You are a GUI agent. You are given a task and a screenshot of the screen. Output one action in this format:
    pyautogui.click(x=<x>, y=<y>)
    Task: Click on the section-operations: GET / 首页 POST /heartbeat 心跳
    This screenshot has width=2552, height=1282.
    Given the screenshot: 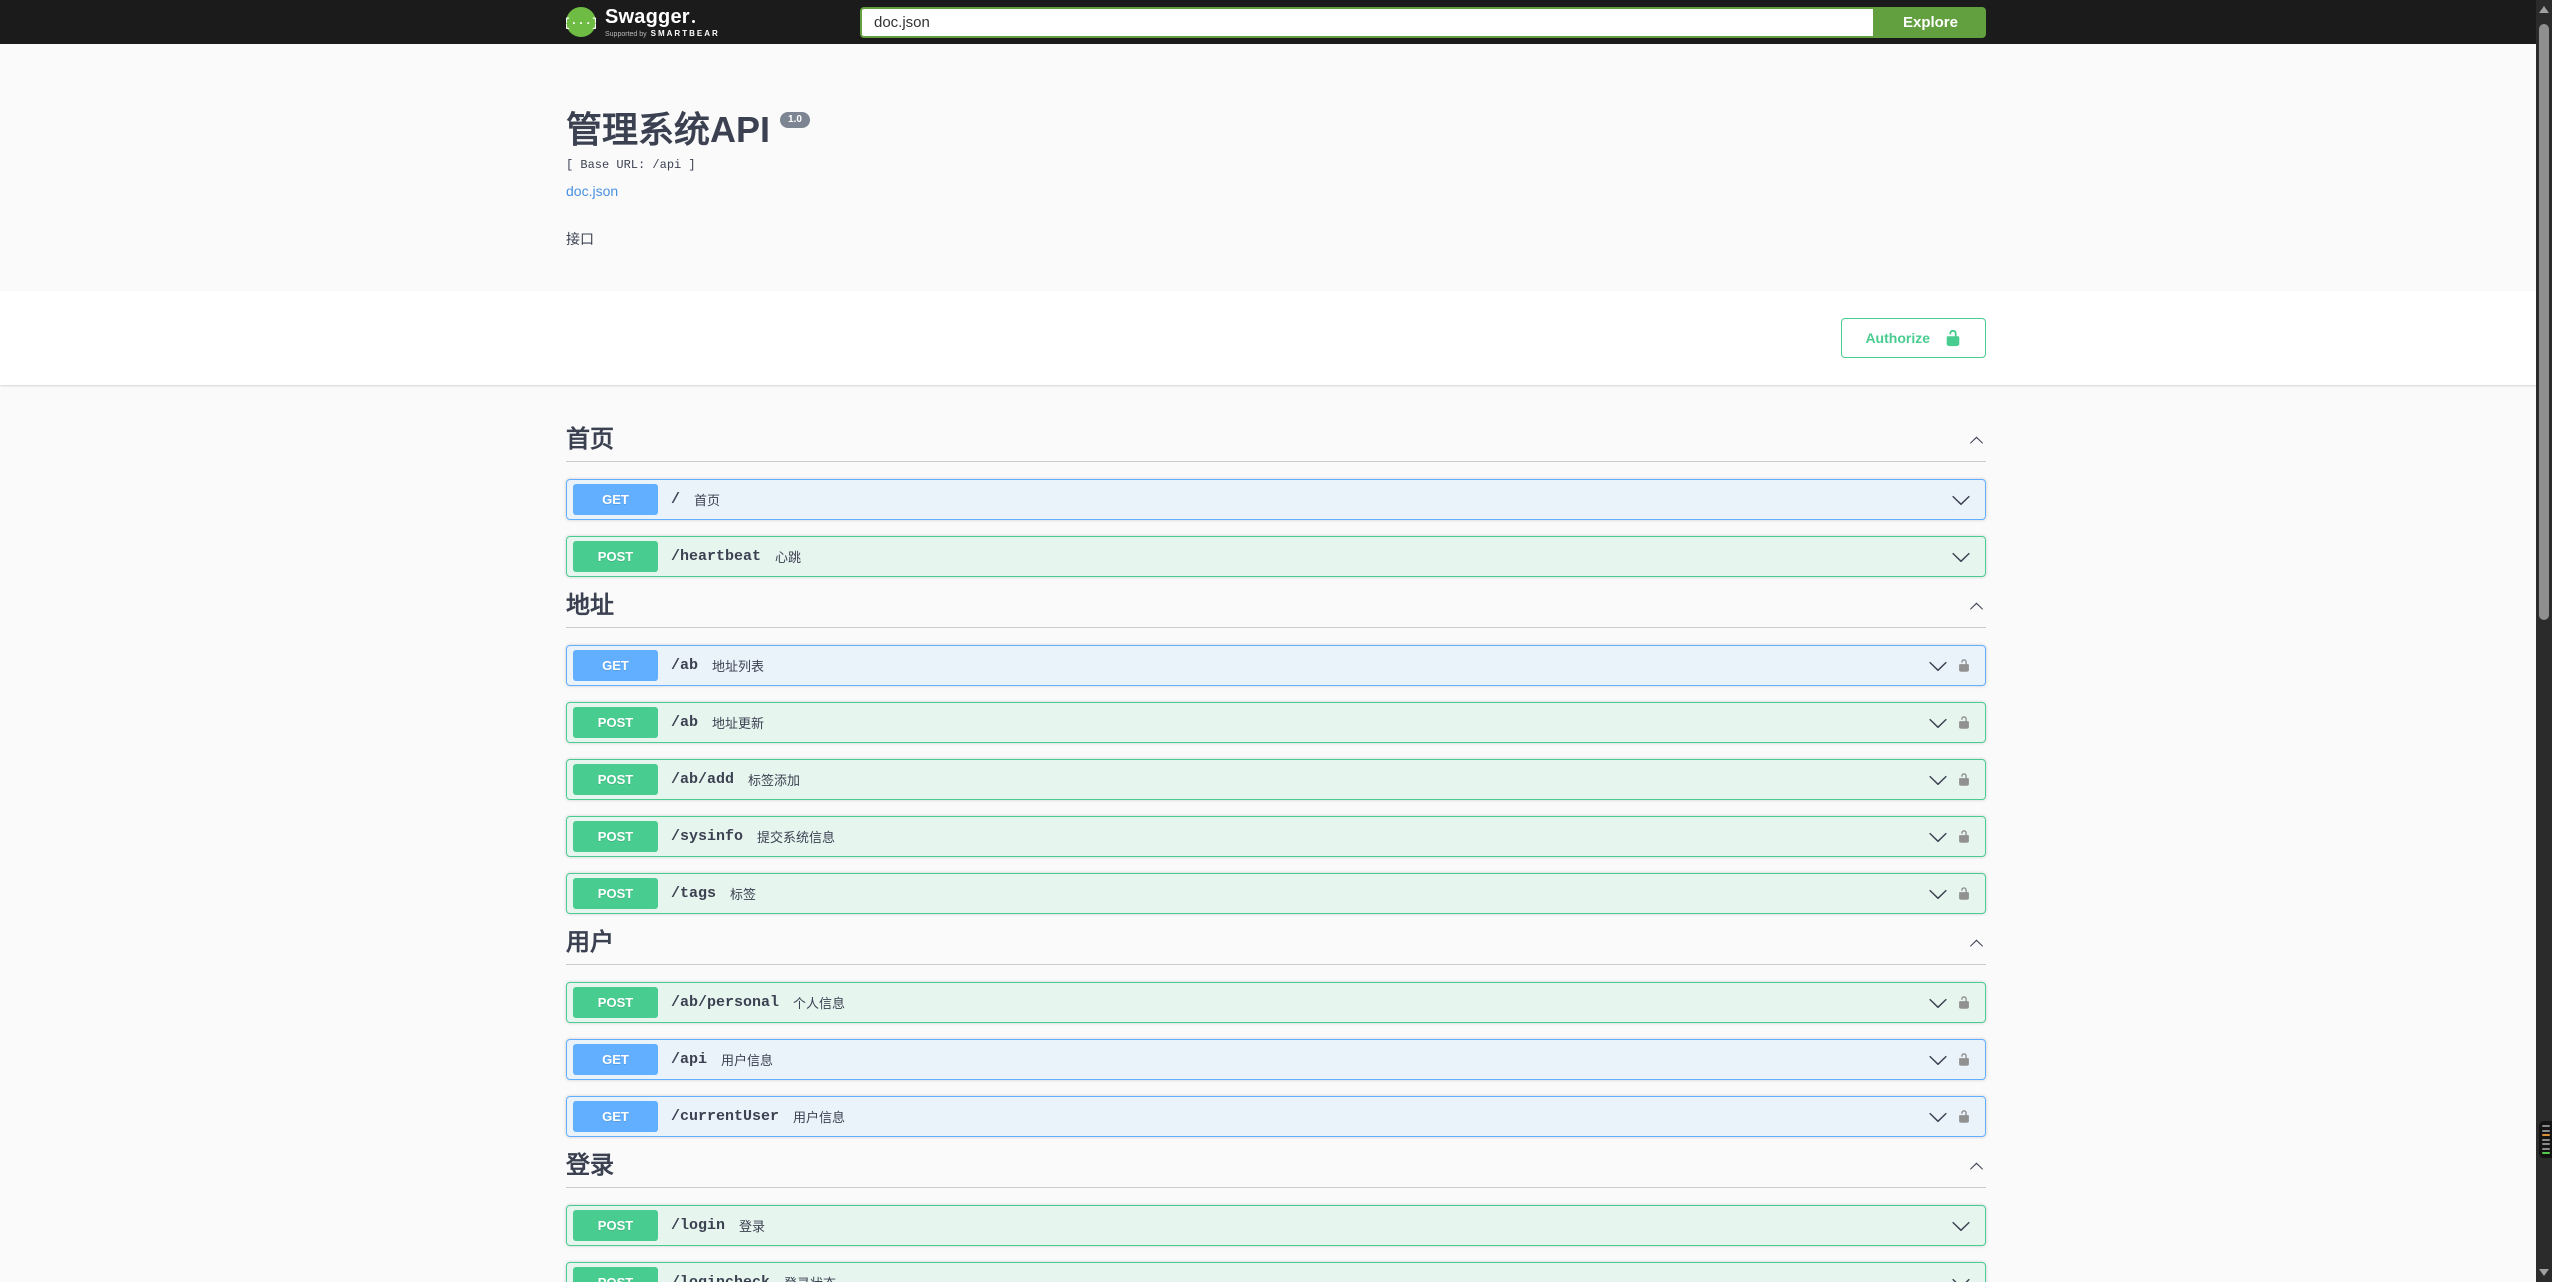 What is the action you would take?
    pyautogui.click(x=1276, y=528)
    